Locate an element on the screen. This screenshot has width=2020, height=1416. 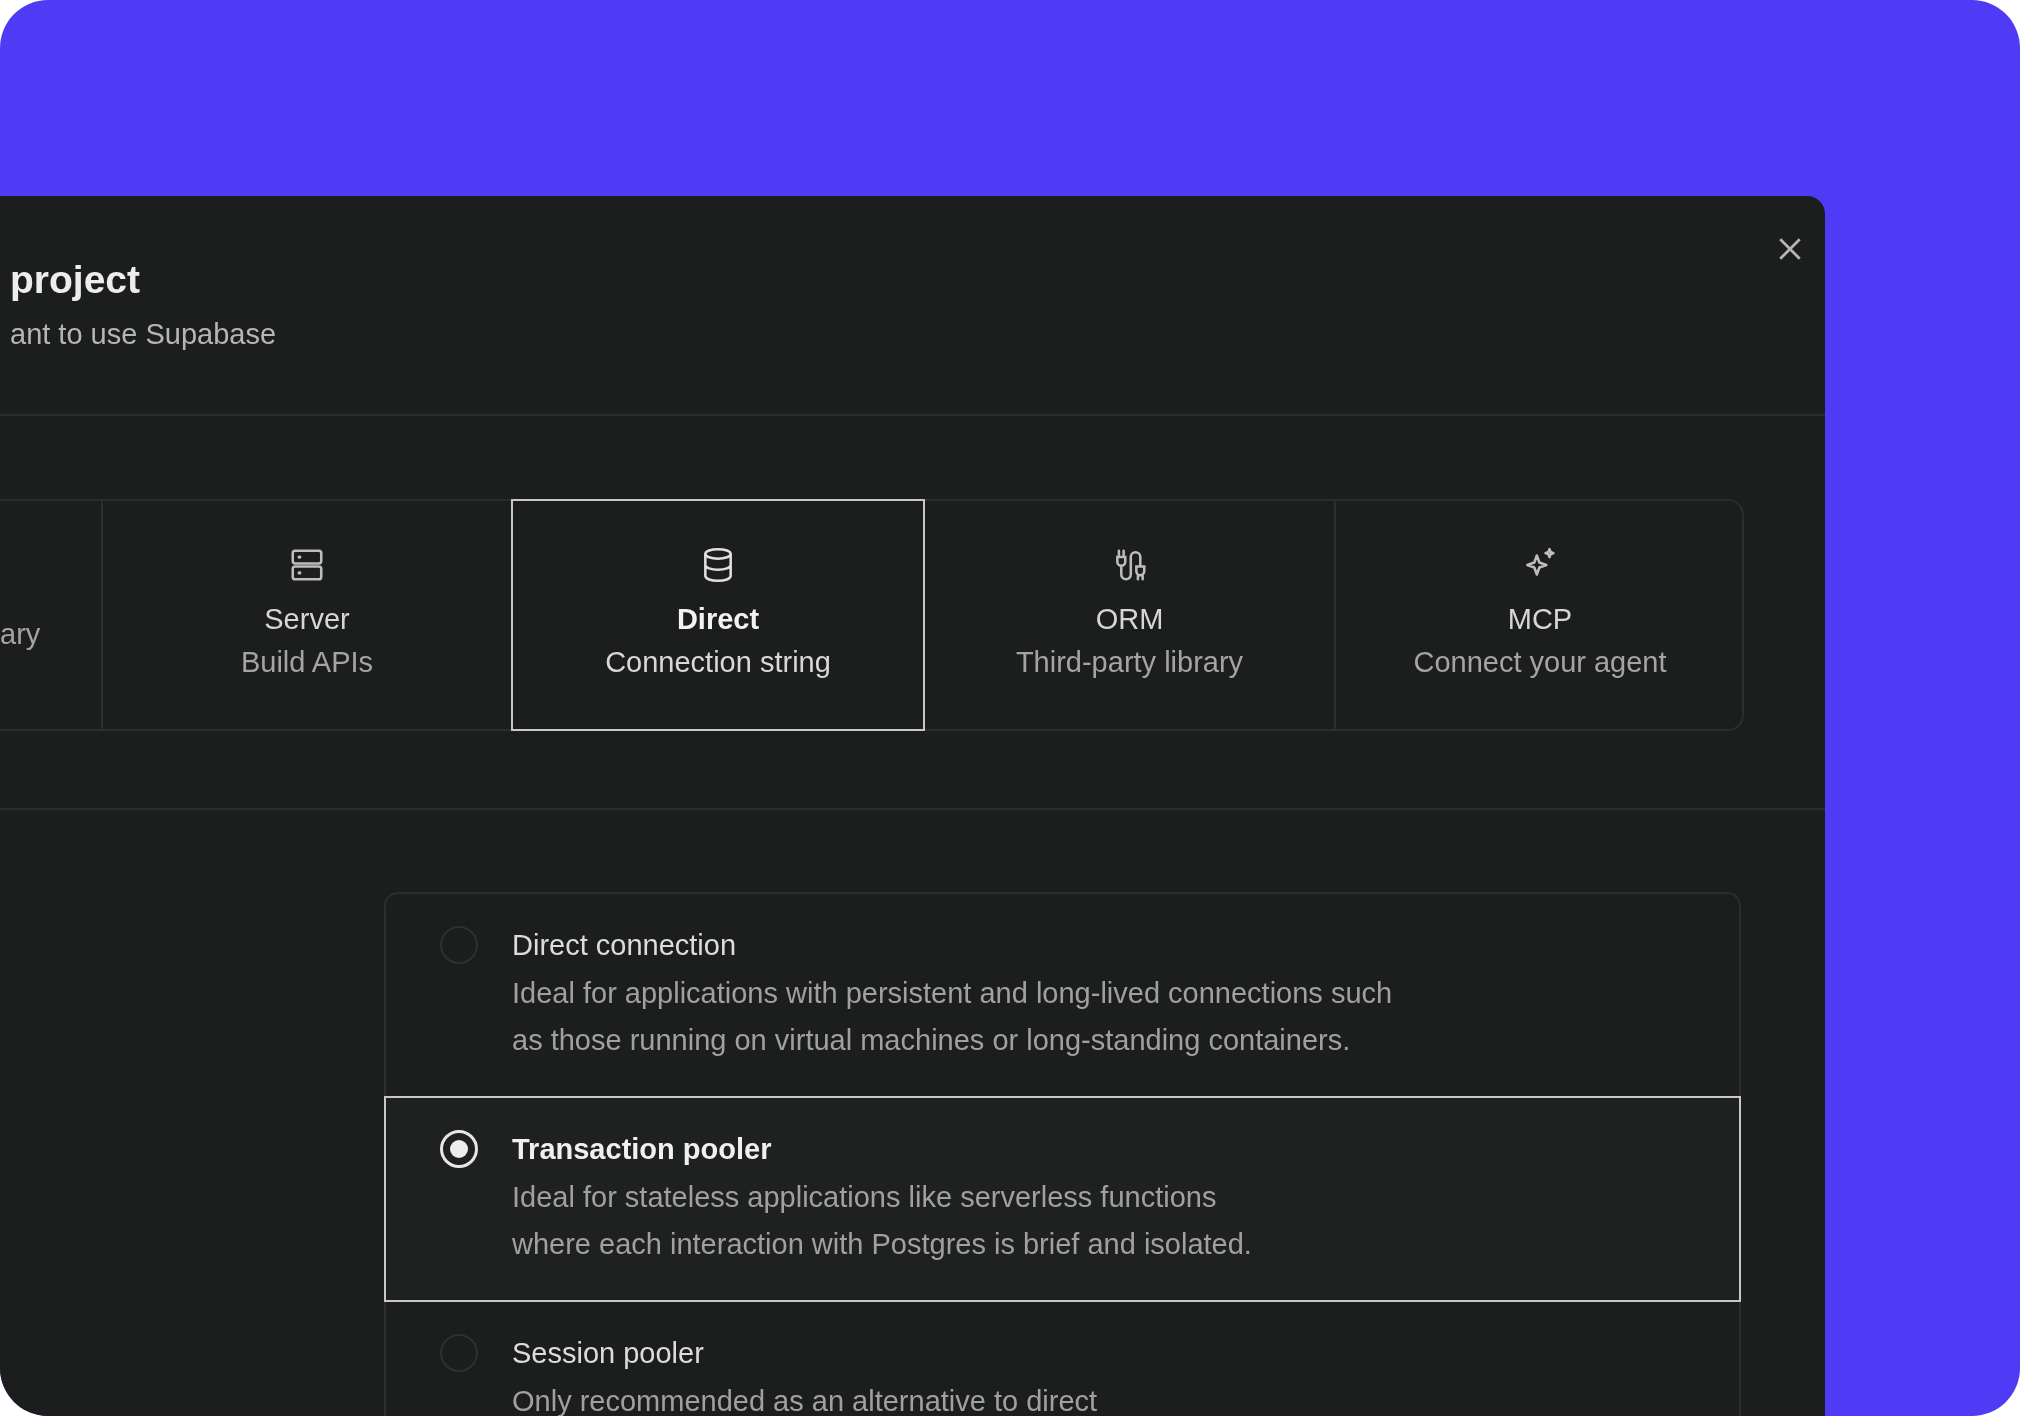
option-title: Direct connection is located at coordinates (625, 945).